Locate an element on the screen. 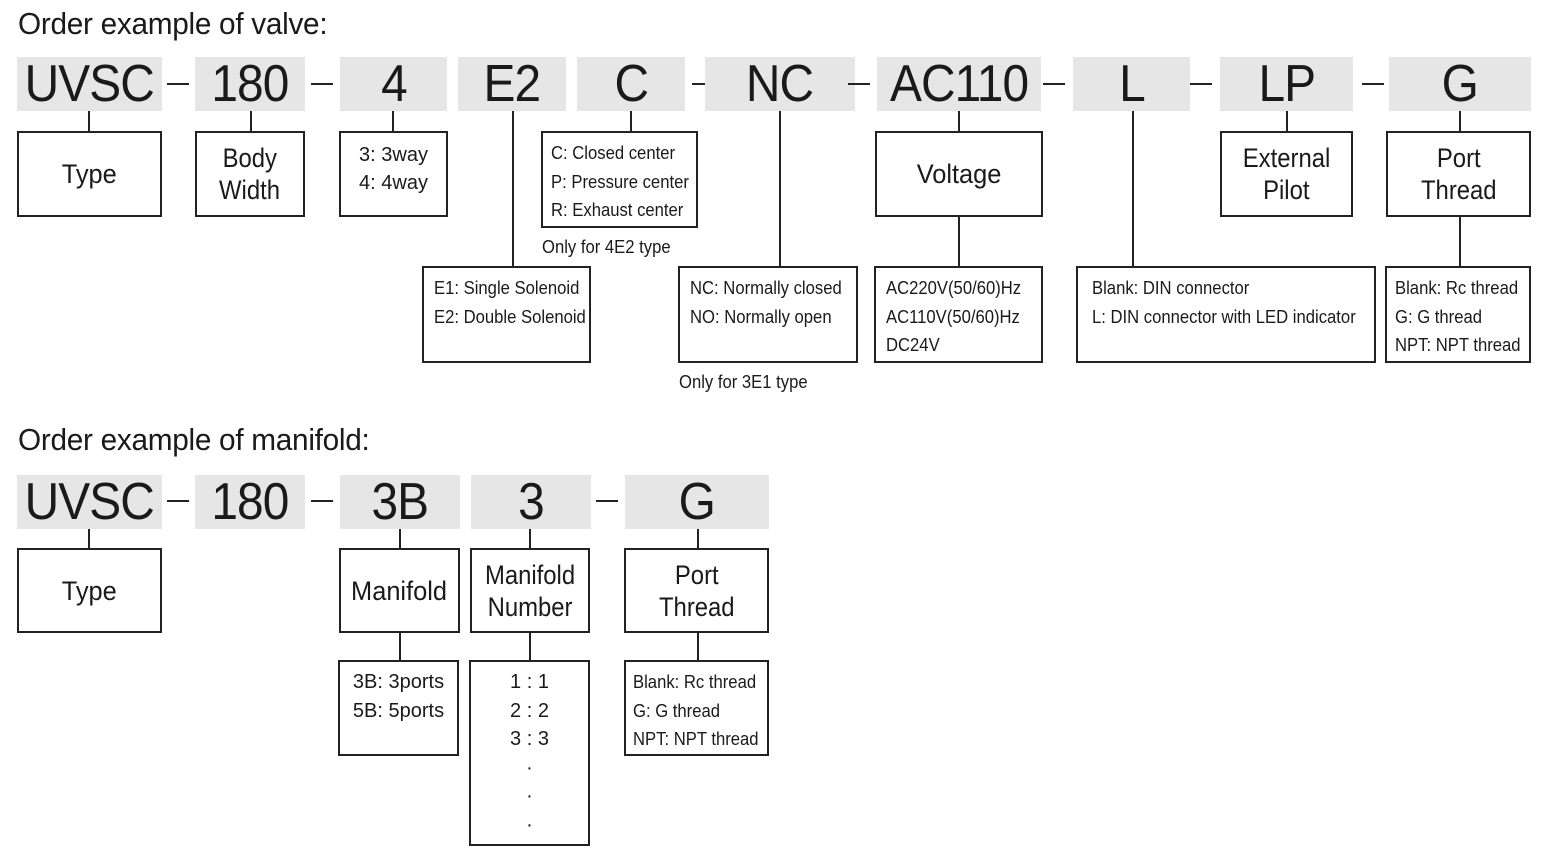 This screenshot has height=854, width=1542. option-din-connector-led: L: DIN connector with LED indicator is located at coordinates (1224, 316).